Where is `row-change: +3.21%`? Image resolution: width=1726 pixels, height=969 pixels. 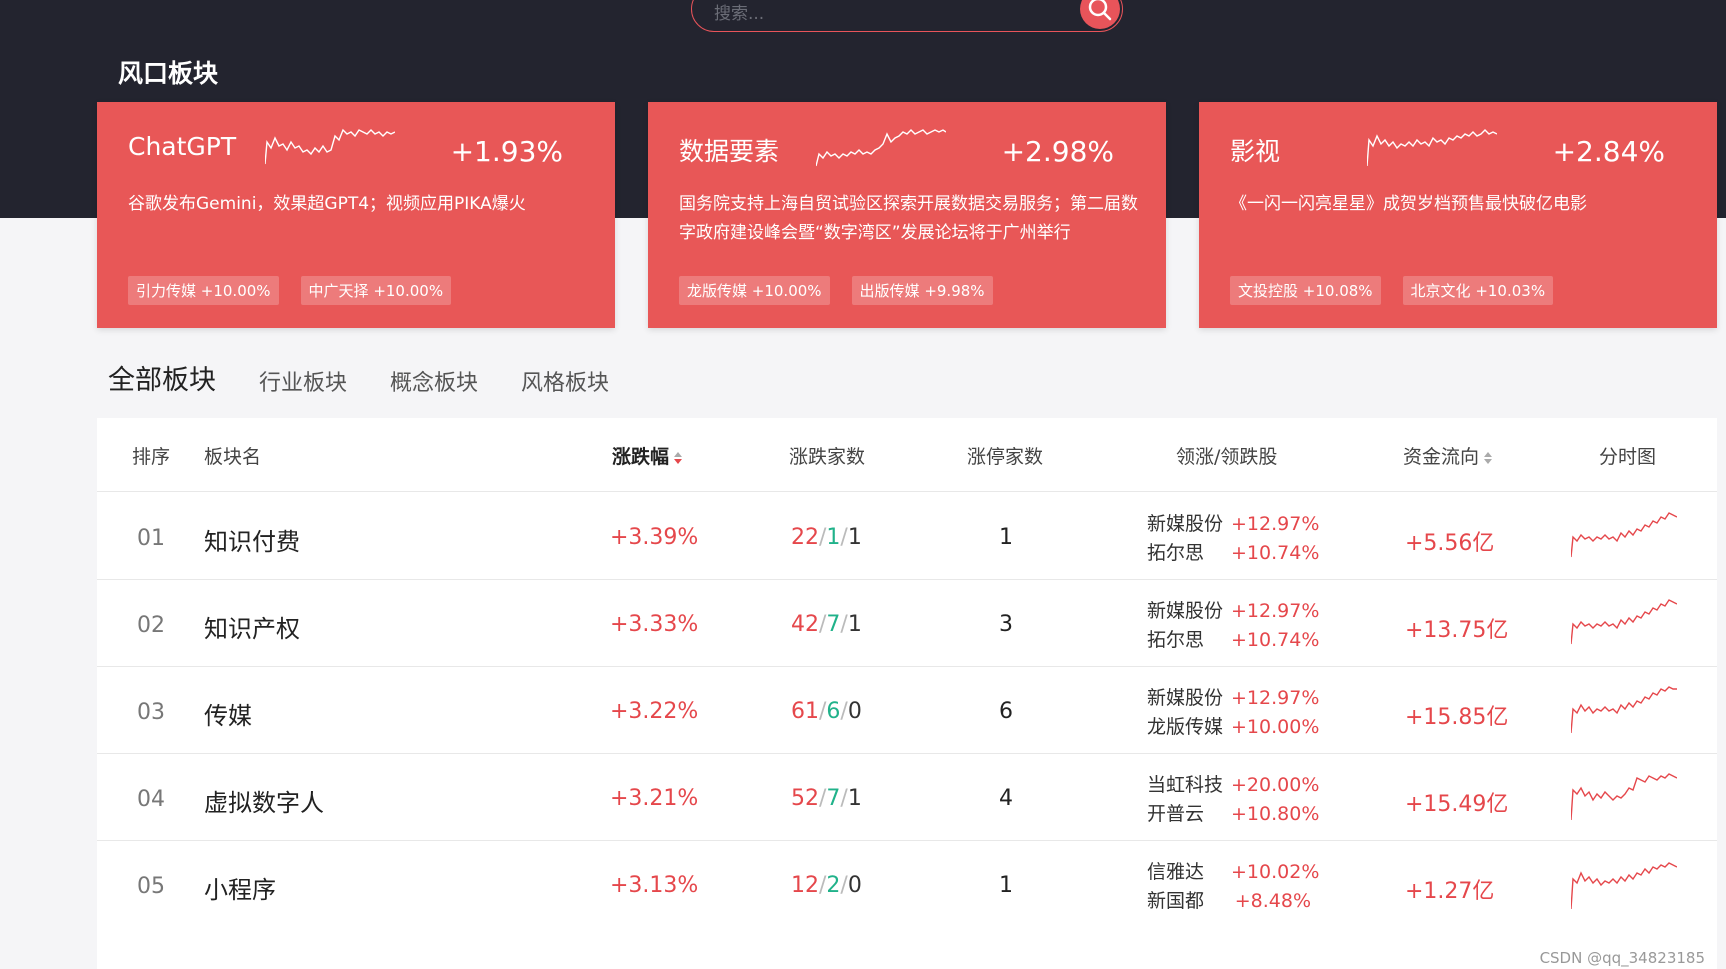 row-change: +3.21% is located at coordinates (654, 798).